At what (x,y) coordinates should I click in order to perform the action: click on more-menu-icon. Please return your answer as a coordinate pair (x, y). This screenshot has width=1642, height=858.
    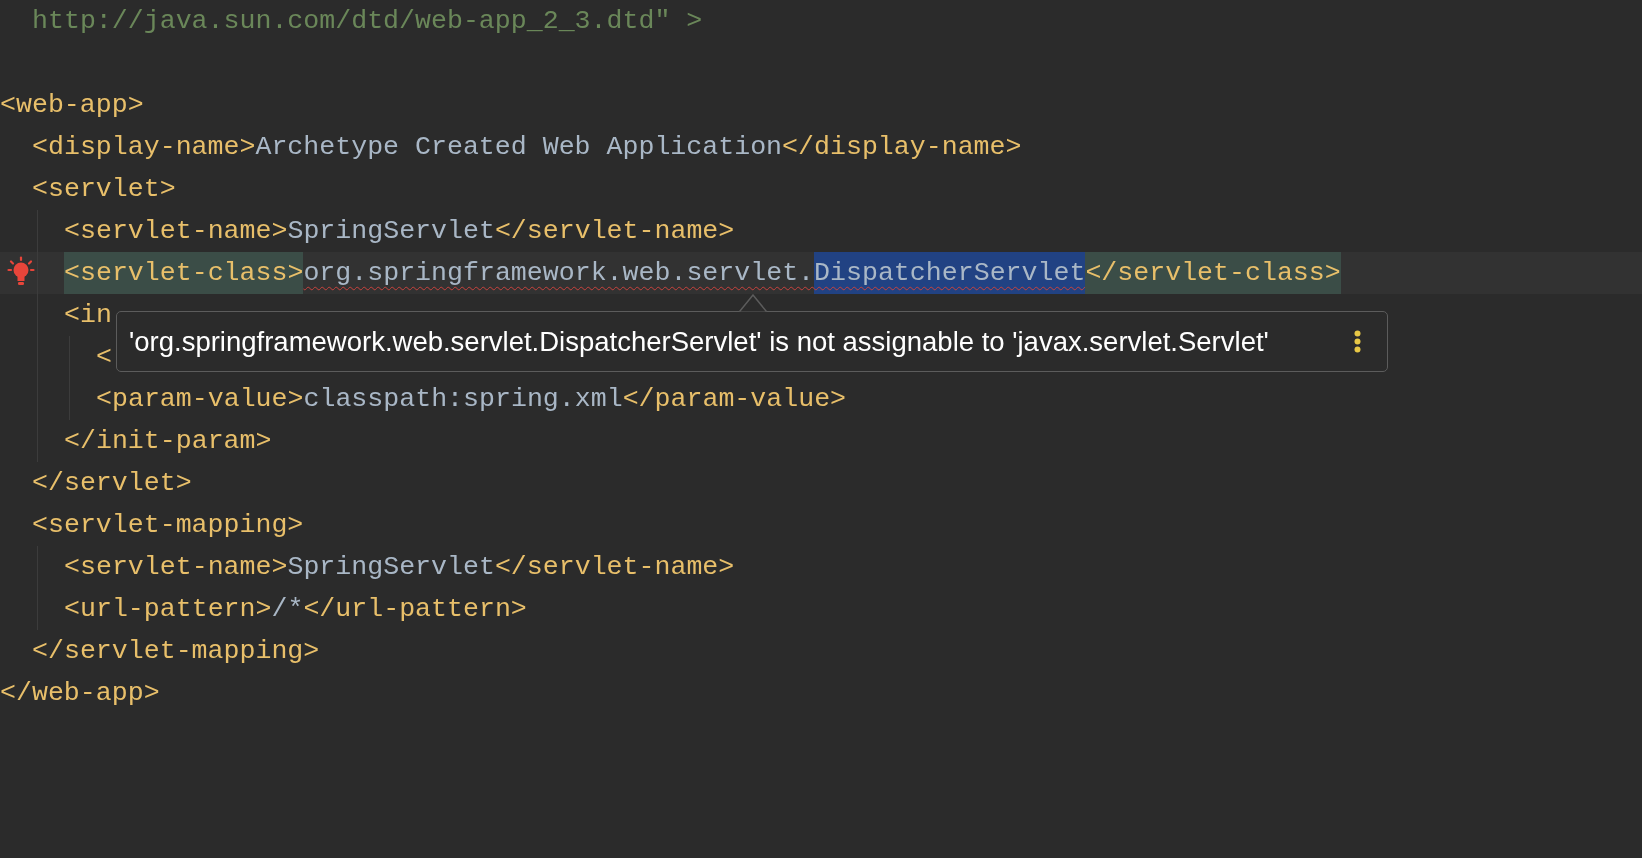
    Looking at the image, I should click on (1357, 341).